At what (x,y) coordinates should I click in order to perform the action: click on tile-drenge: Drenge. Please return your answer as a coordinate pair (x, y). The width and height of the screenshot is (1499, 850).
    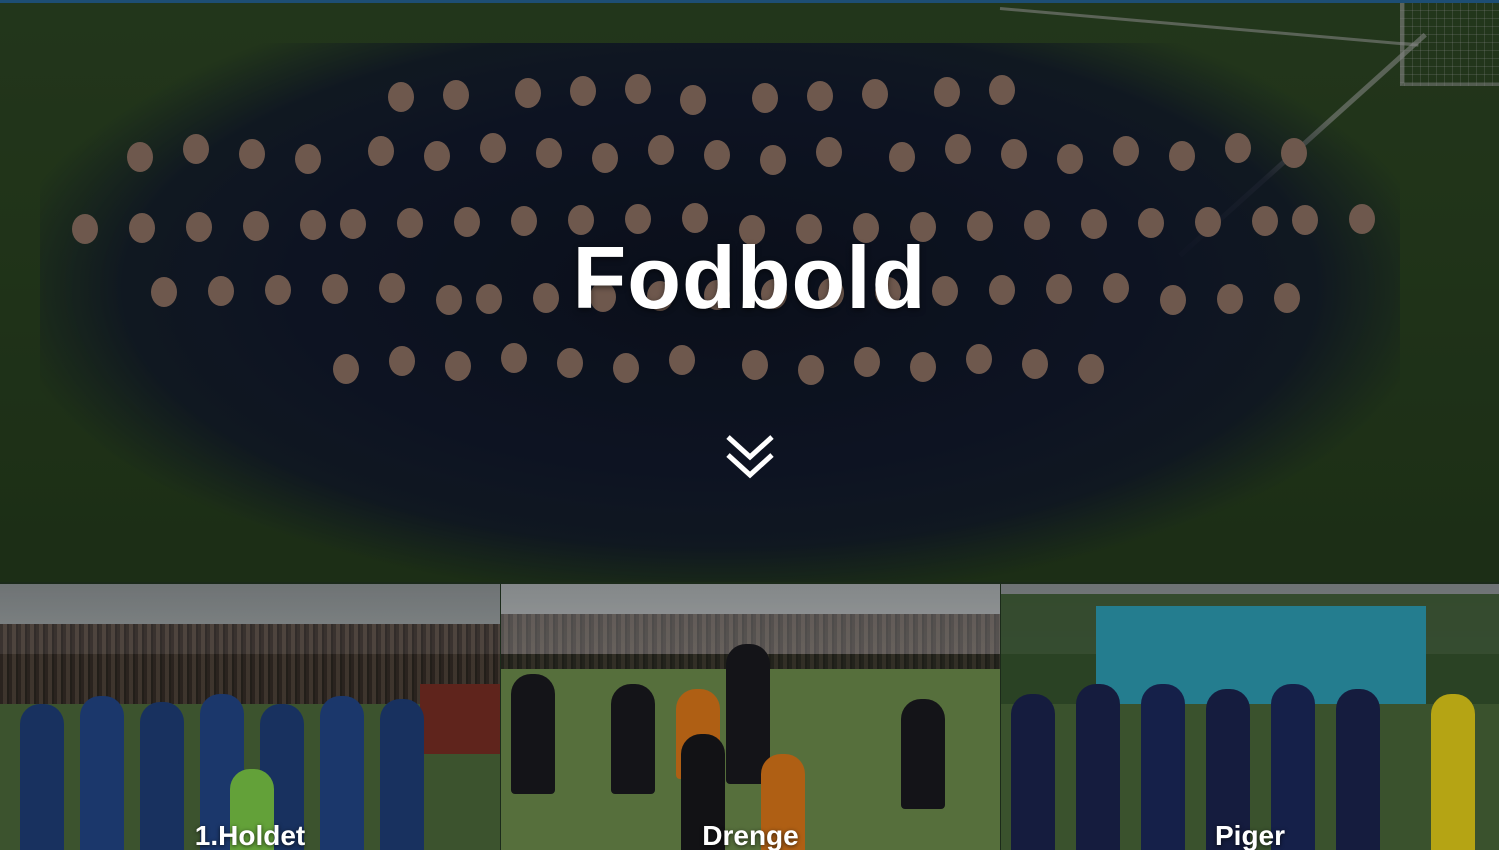
    Looking at the image, I should click on (750, 717).